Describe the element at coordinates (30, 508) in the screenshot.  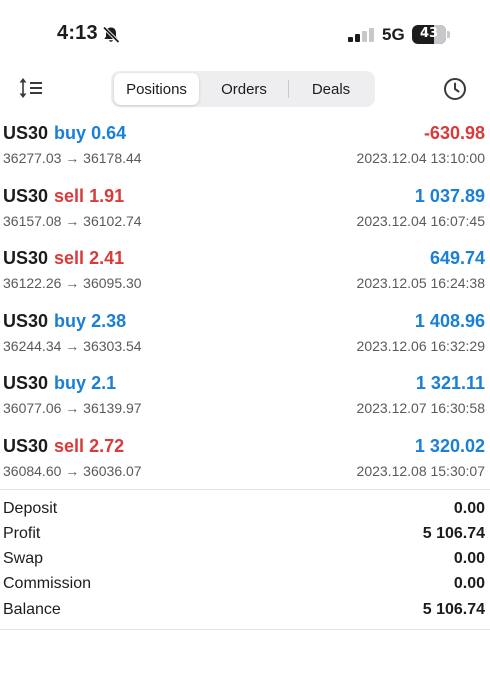
I see `summary-label: Deposit` at that location.